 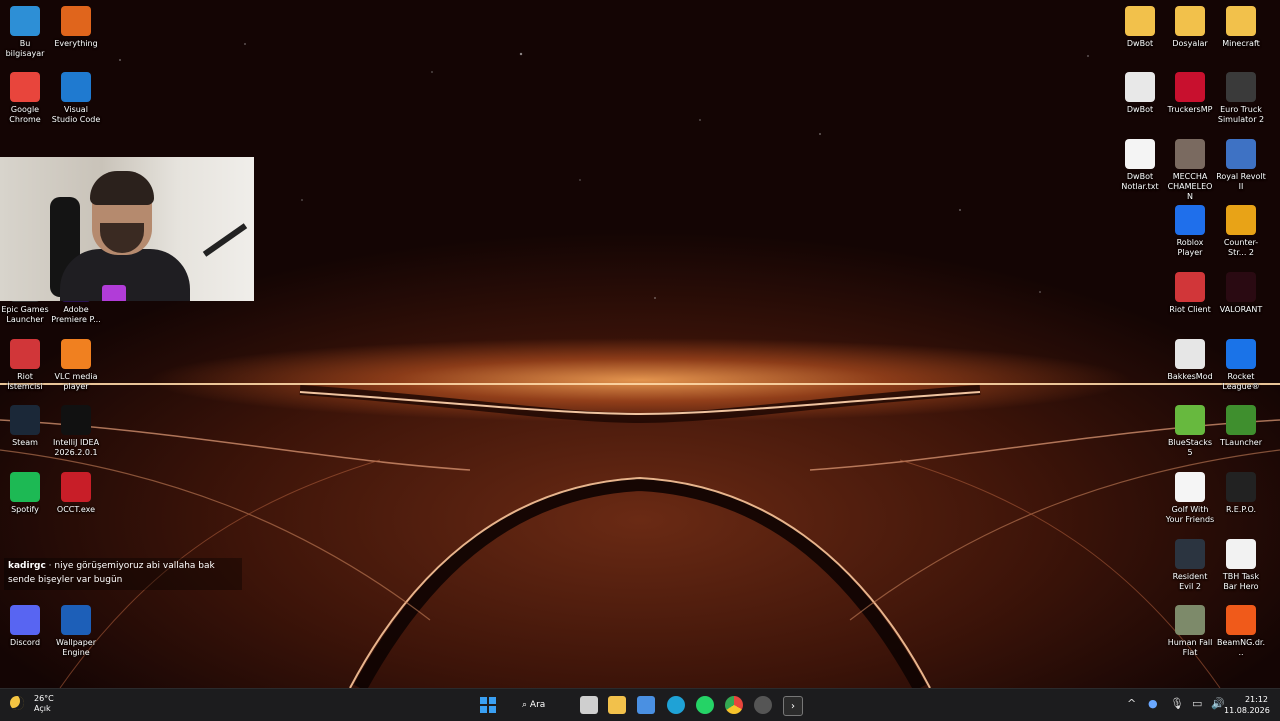 What do you see at coordinates (1190, 43) in the screenshot?
I see `desktop-icon-label: Dosyalar` at bounding box center [1190, 43].